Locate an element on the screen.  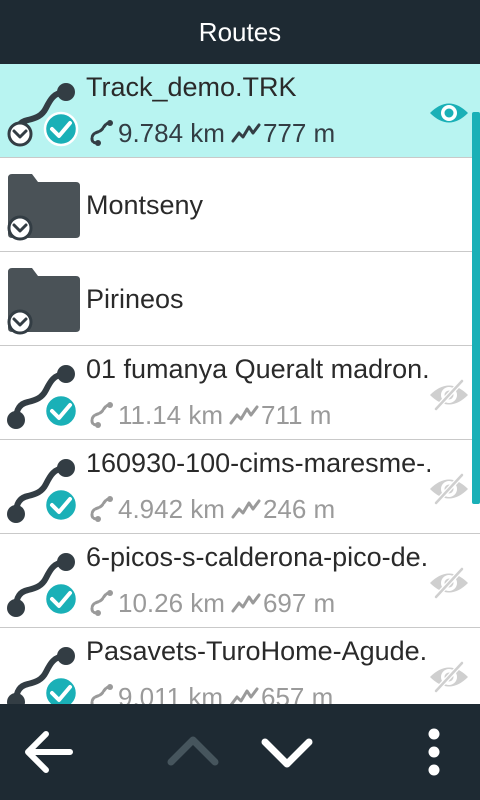
page-title: Routes is located at coordinates (240, 31).